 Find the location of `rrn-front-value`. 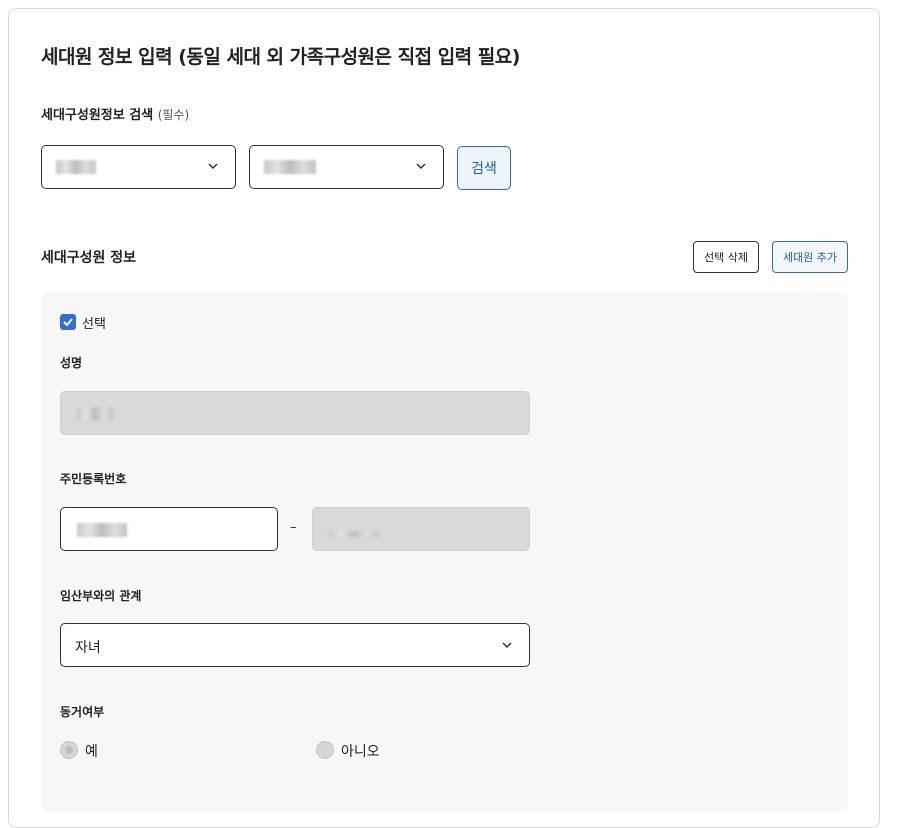

rrn-front-value is located at coordinates (102, 531).